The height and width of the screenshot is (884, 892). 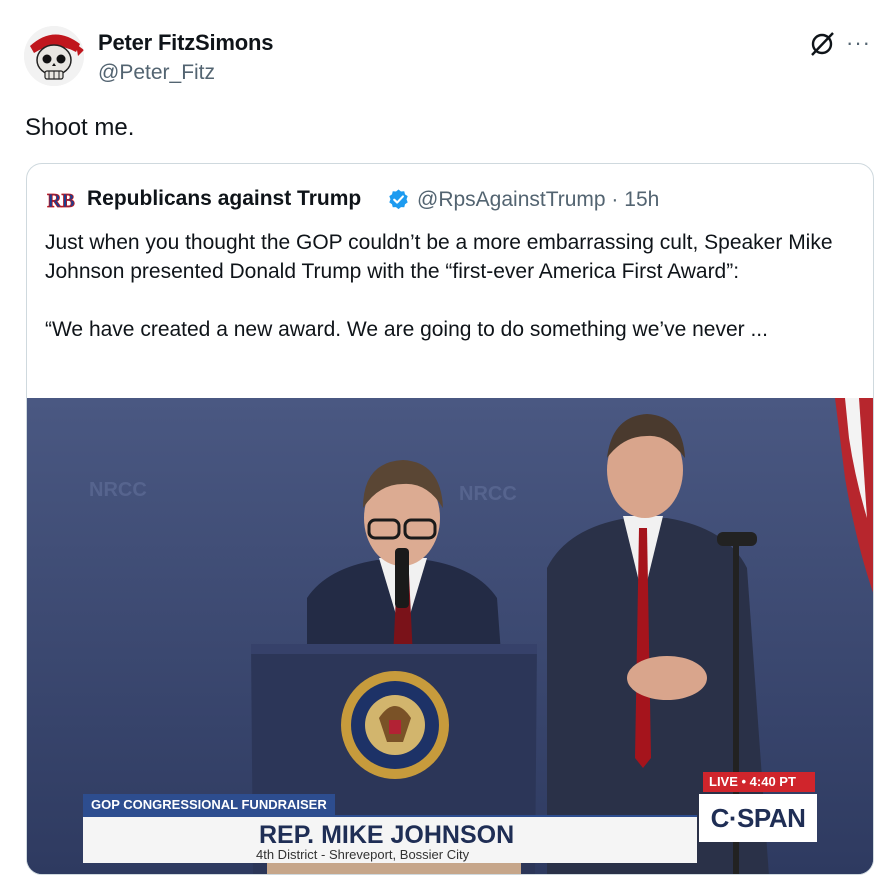 I want to click on speaker-name: REP. MIKE JOHNSON, so click(x=387, y=835).